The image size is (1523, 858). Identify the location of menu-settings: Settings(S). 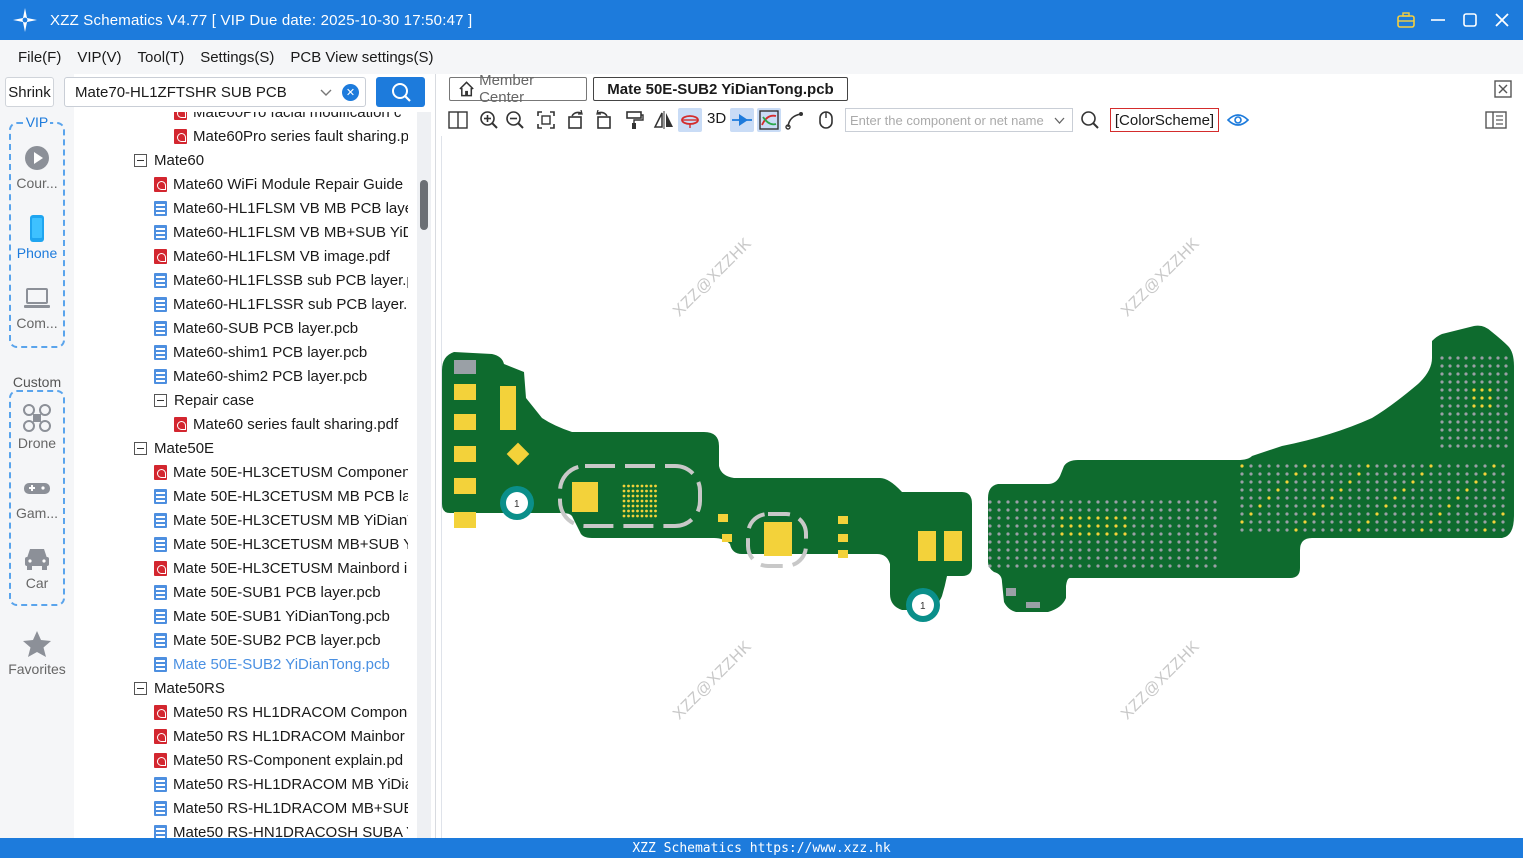
(237, 57).